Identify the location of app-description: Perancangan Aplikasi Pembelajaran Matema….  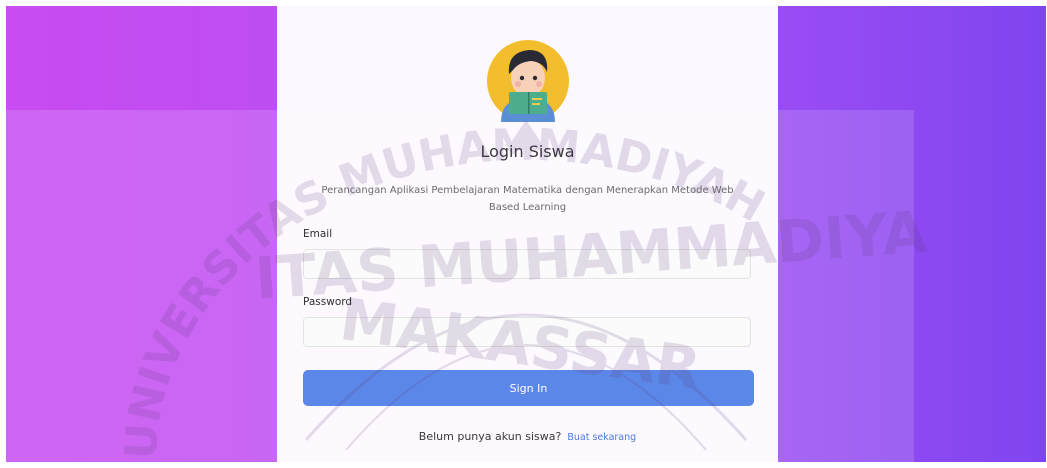
(527, 199).